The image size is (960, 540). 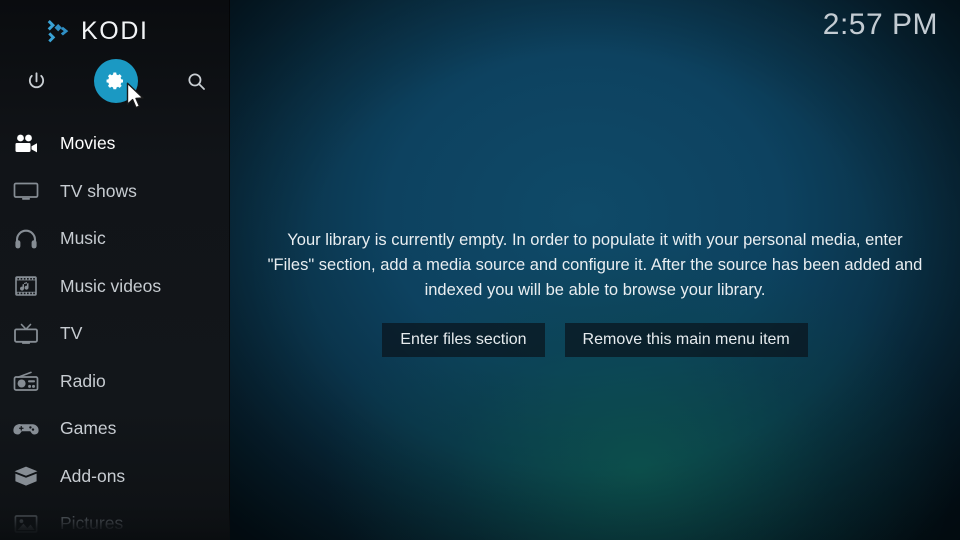 What do you see at coordinates (93, 475) in the screenshot?
I see `sidebar-item-label: Add-ons` at bounding box center [93, 475].